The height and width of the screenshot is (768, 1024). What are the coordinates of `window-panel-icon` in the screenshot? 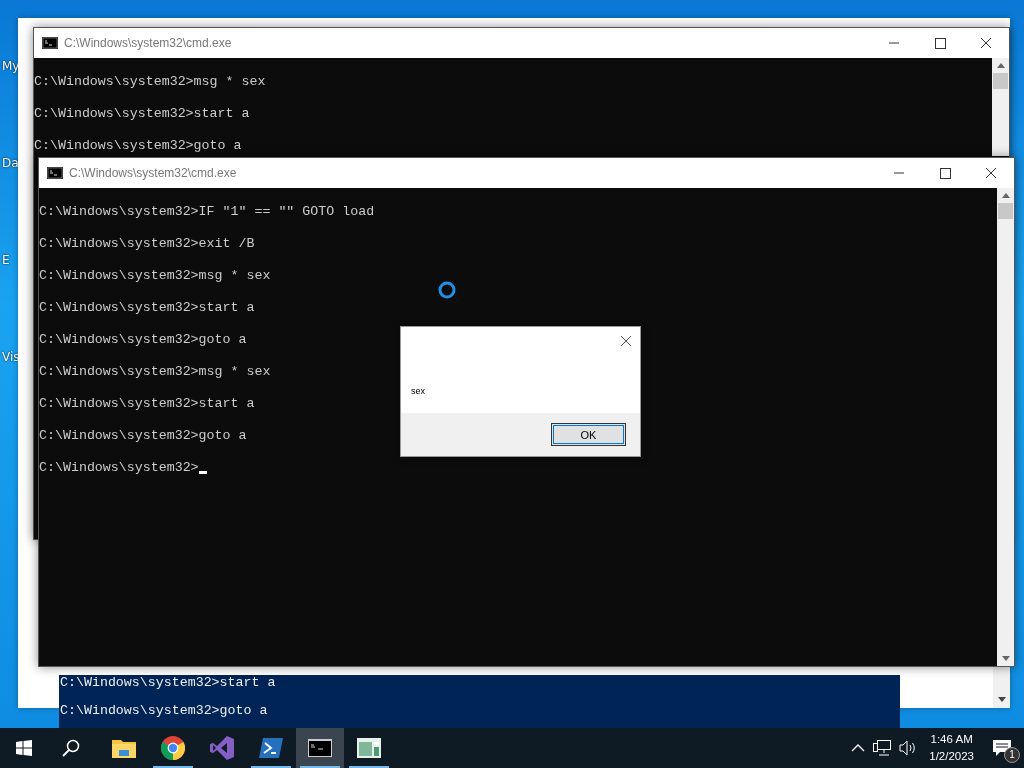 It's located at (369, 748).